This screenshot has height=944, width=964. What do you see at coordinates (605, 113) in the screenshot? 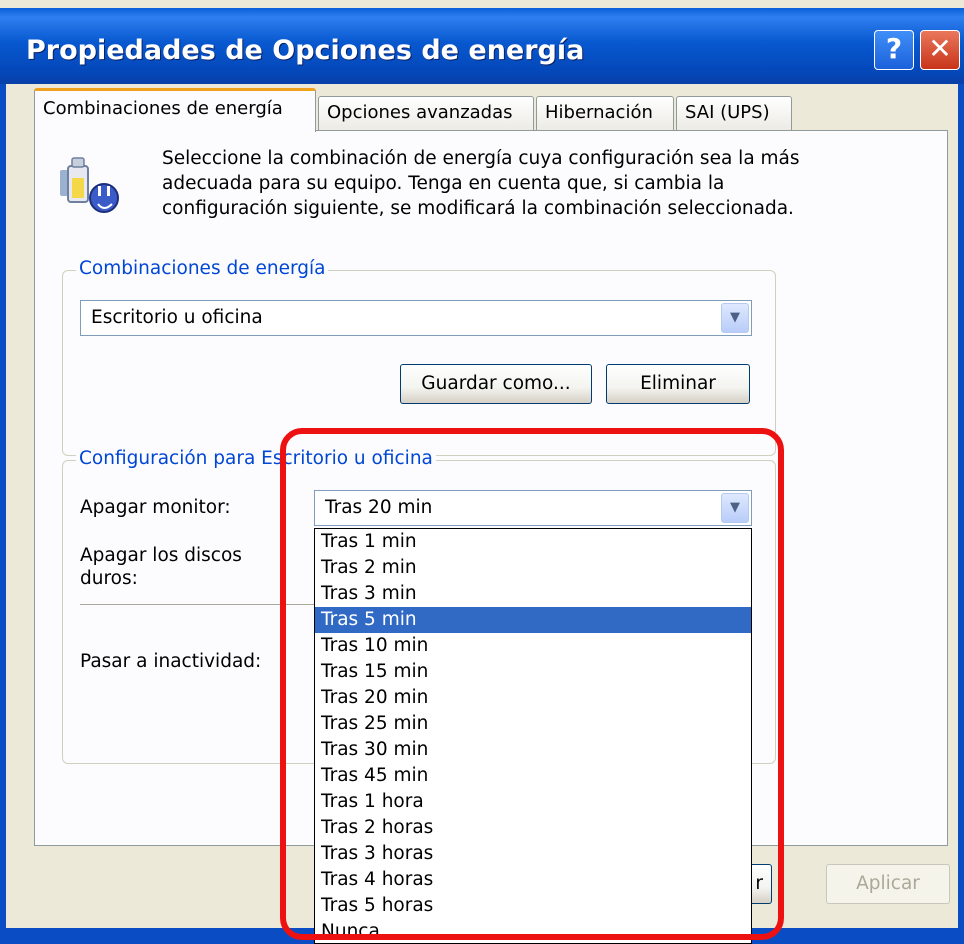
I see `tab-hibernate: Hibernación` at bounding box center [605, 113].